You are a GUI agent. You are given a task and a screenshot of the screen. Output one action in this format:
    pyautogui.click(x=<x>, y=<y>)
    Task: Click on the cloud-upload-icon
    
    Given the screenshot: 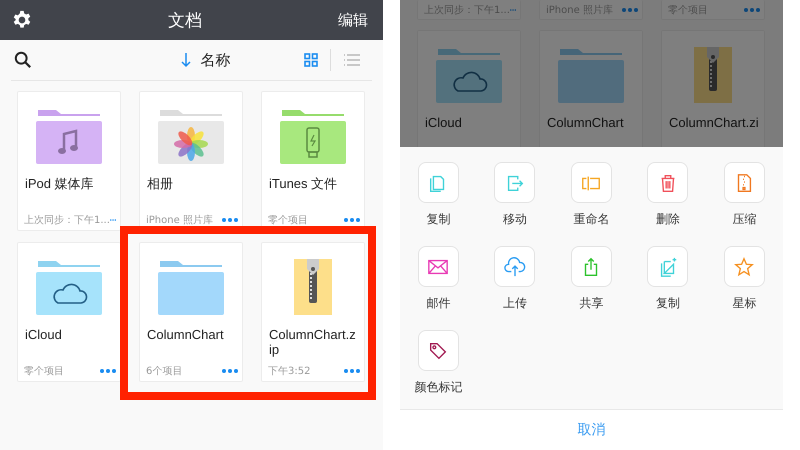 What is the action you would take?
    pyautogui.click(x=515, y=267)
    